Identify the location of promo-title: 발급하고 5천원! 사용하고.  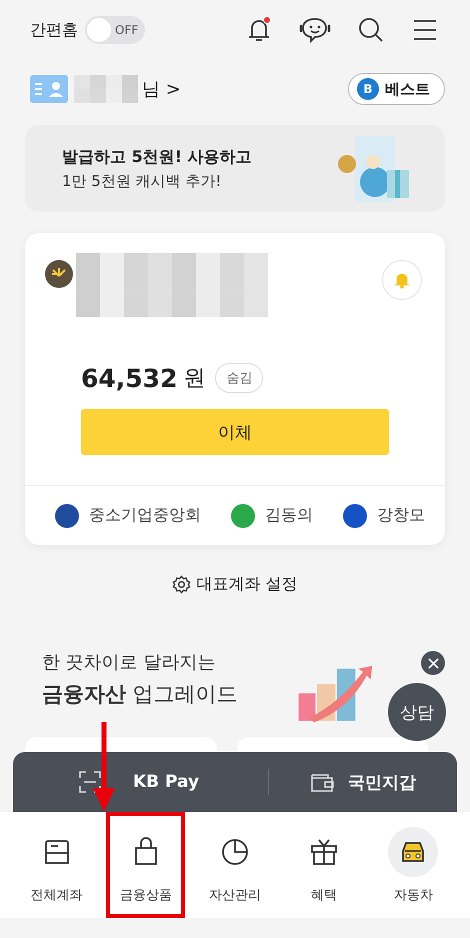
(157, 157).